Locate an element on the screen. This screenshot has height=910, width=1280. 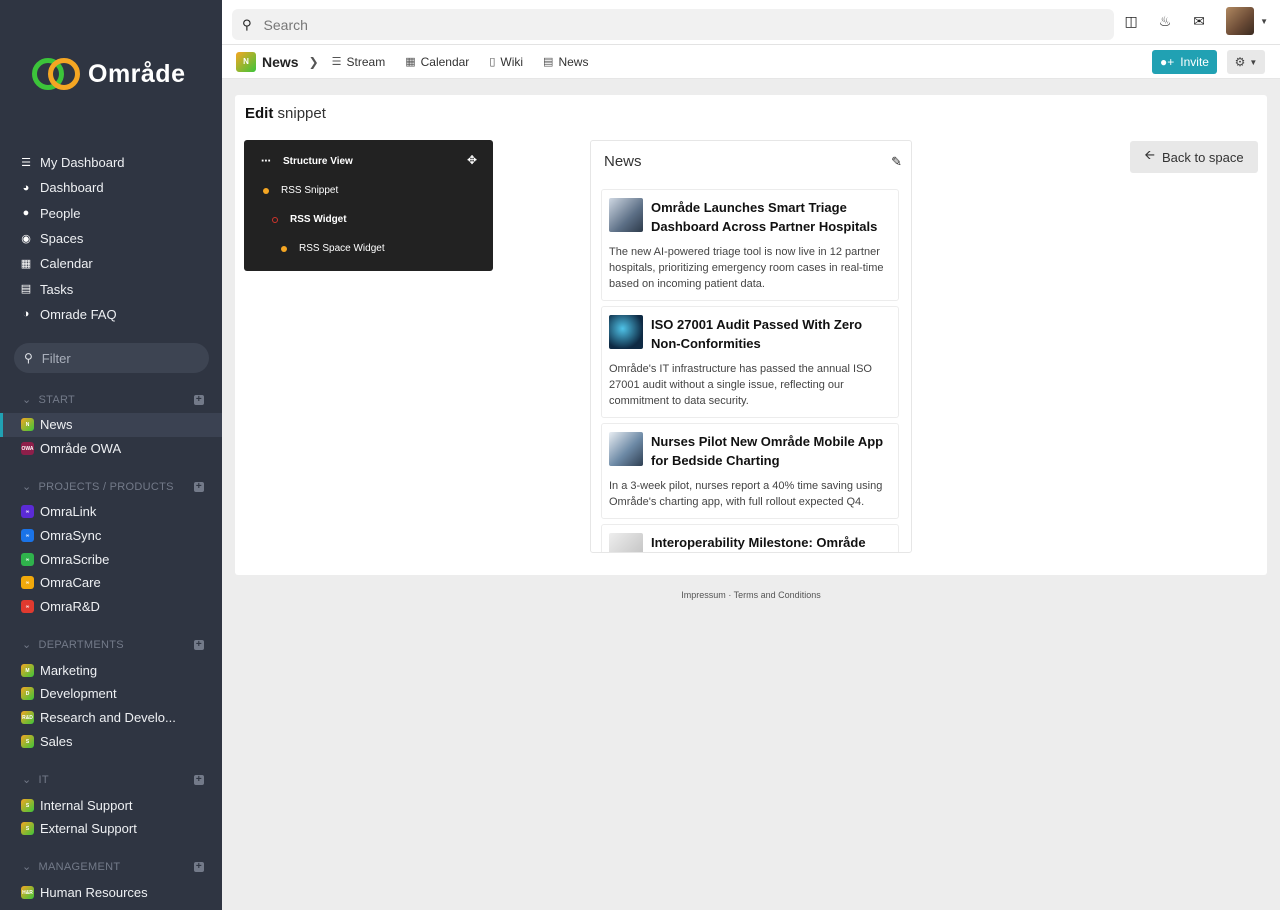
tab-label: News is located at coordinates (573, 61).